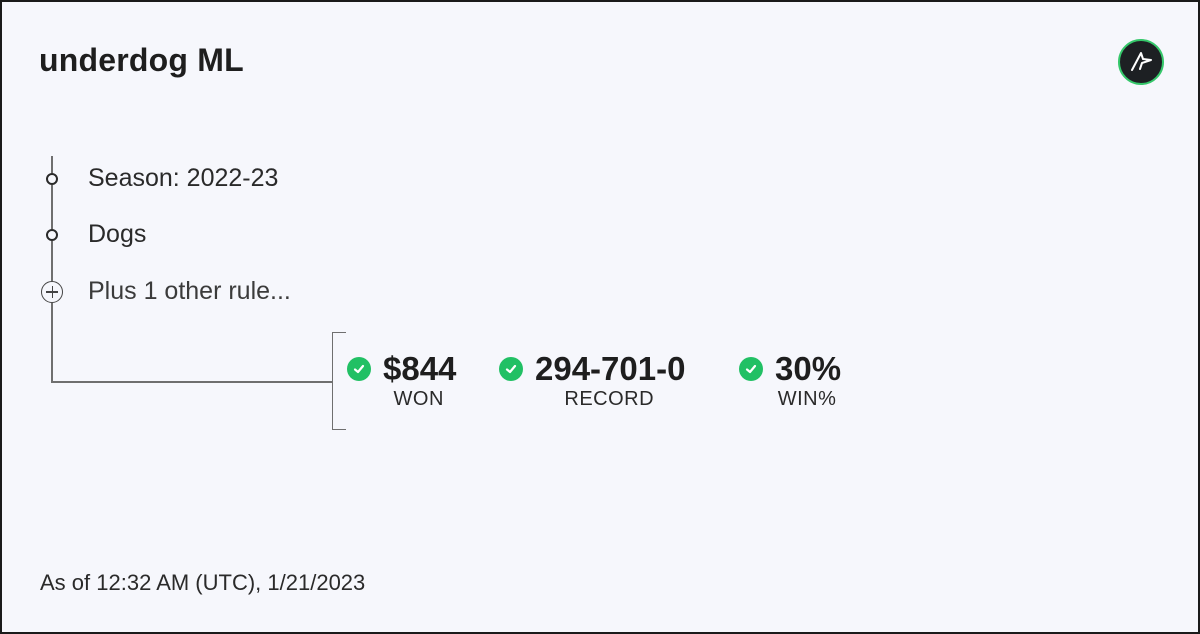 Image resolution: width=1200 pixels, height=634 pixels. I want to click on stat-value: 30%, so click(808, 368).